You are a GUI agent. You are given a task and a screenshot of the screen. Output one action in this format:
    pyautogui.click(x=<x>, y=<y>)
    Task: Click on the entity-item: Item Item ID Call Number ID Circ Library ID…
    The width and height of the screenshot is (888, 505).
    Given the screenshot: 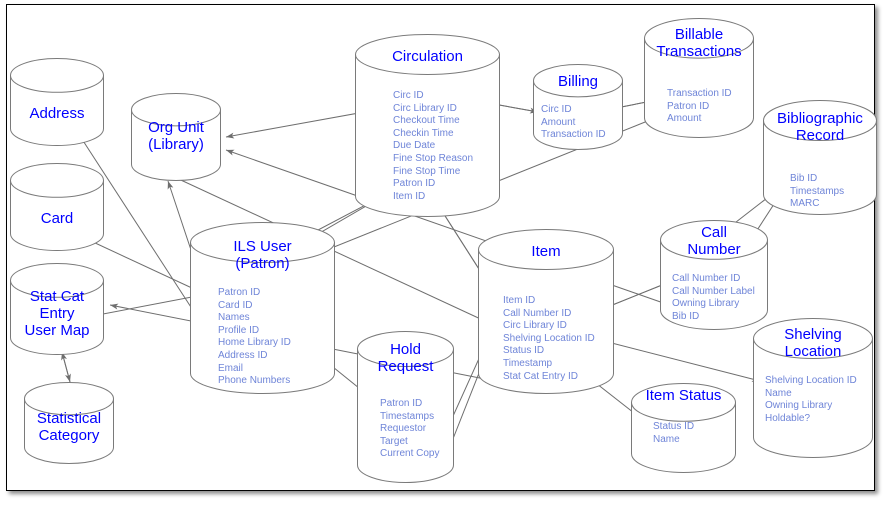 What is the action you would take?
    pyautogui.click(x=546, y=311)
    